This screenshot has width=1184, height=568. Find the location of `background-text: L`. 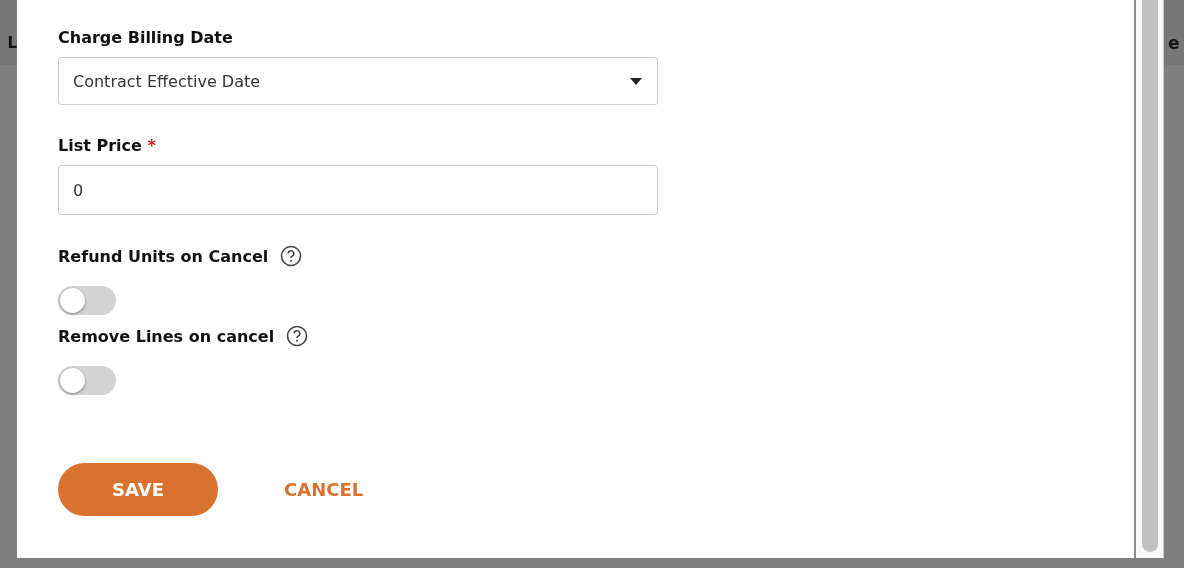

background-text: L is located at coordinates (12, 42).